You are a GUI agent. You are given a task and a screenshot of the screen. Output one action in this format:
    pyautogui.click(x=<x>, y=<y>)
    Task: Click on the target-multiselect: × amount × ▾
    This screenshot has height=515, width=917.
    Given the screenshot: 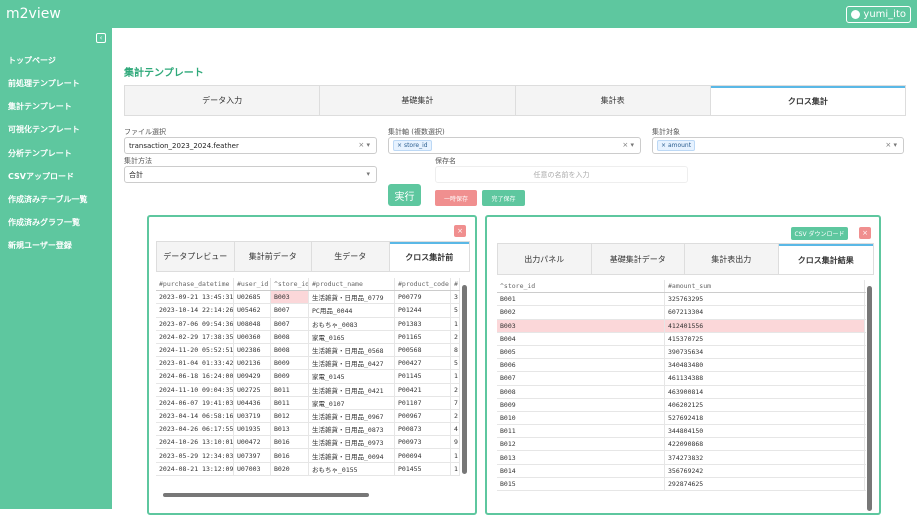 What is the action you would take?
    pyautogui.click(x=778, y=145)
    